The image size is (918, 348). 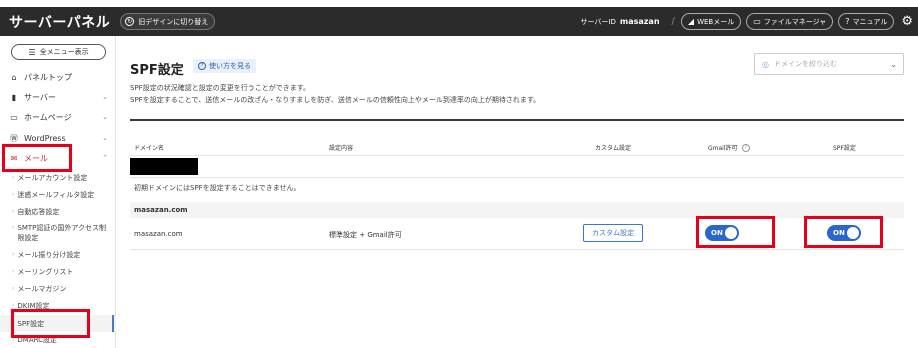 I want to click on column-header-custom: カスタム設定, so click(x=613, y=148).